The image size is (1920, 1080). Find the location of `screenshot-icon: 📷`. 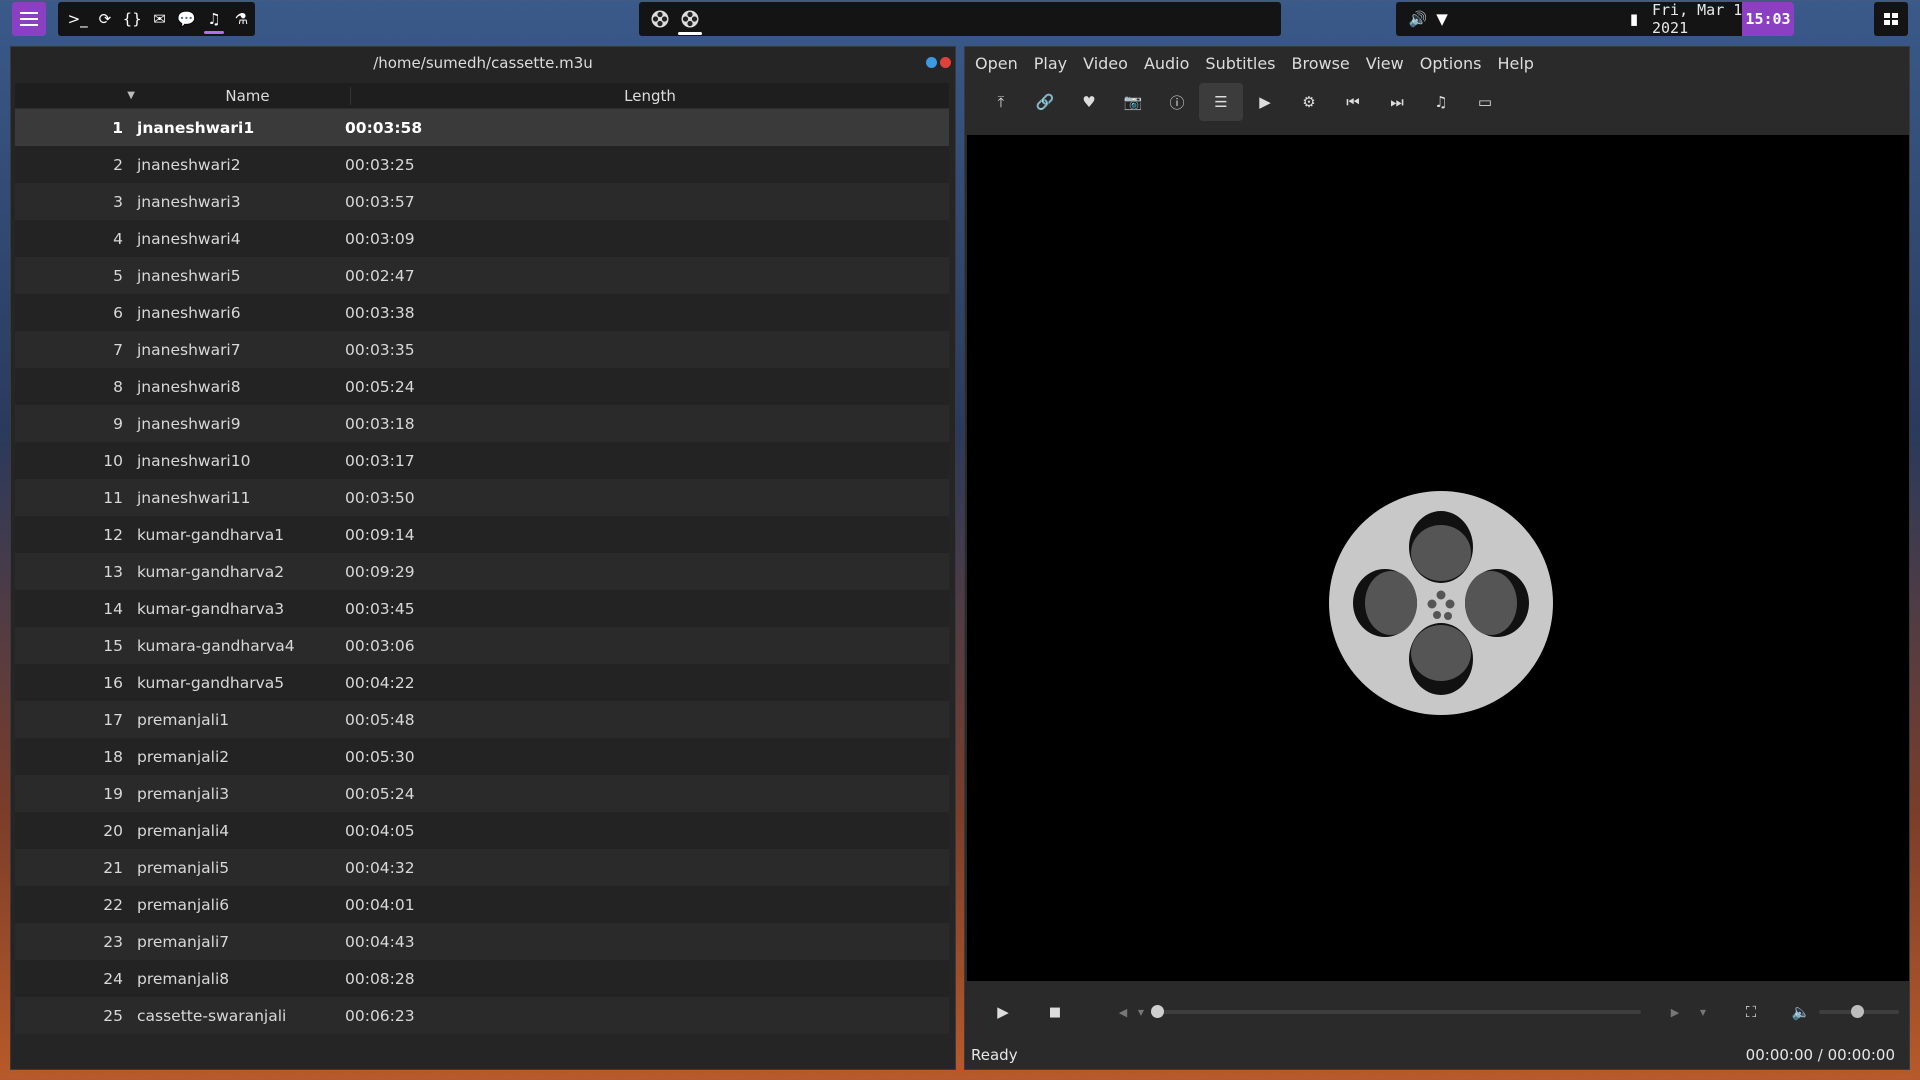

screenshot-icon: 📷 is located at coordinates (1133, 102).